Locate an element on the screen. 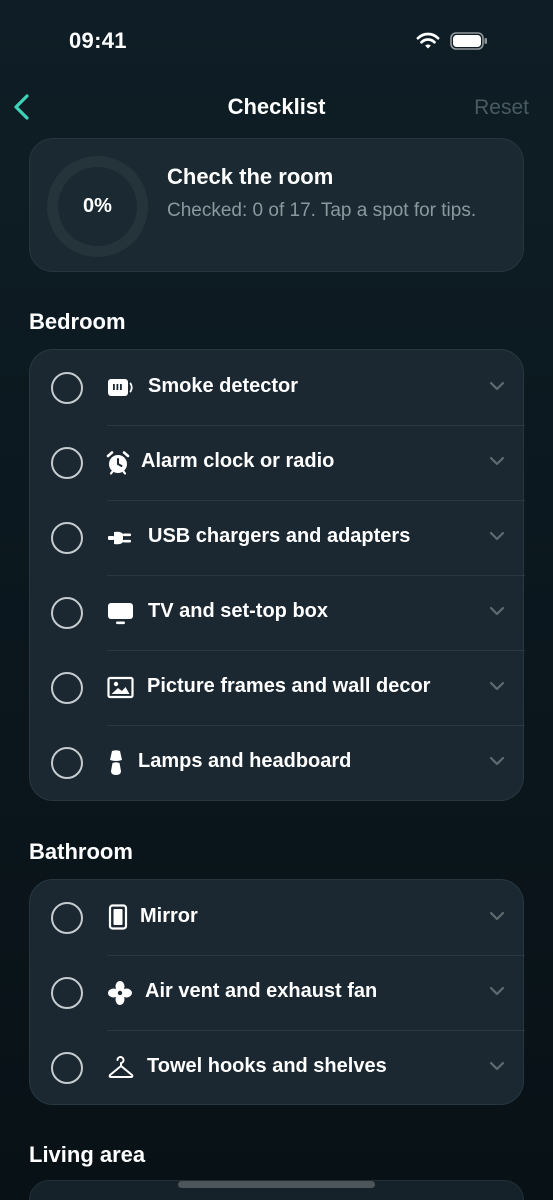 Image resolution: width=553 pixels, height=1200 pixels. item-label: Towel hooks and shelves is located at coordinates (267, 1066).